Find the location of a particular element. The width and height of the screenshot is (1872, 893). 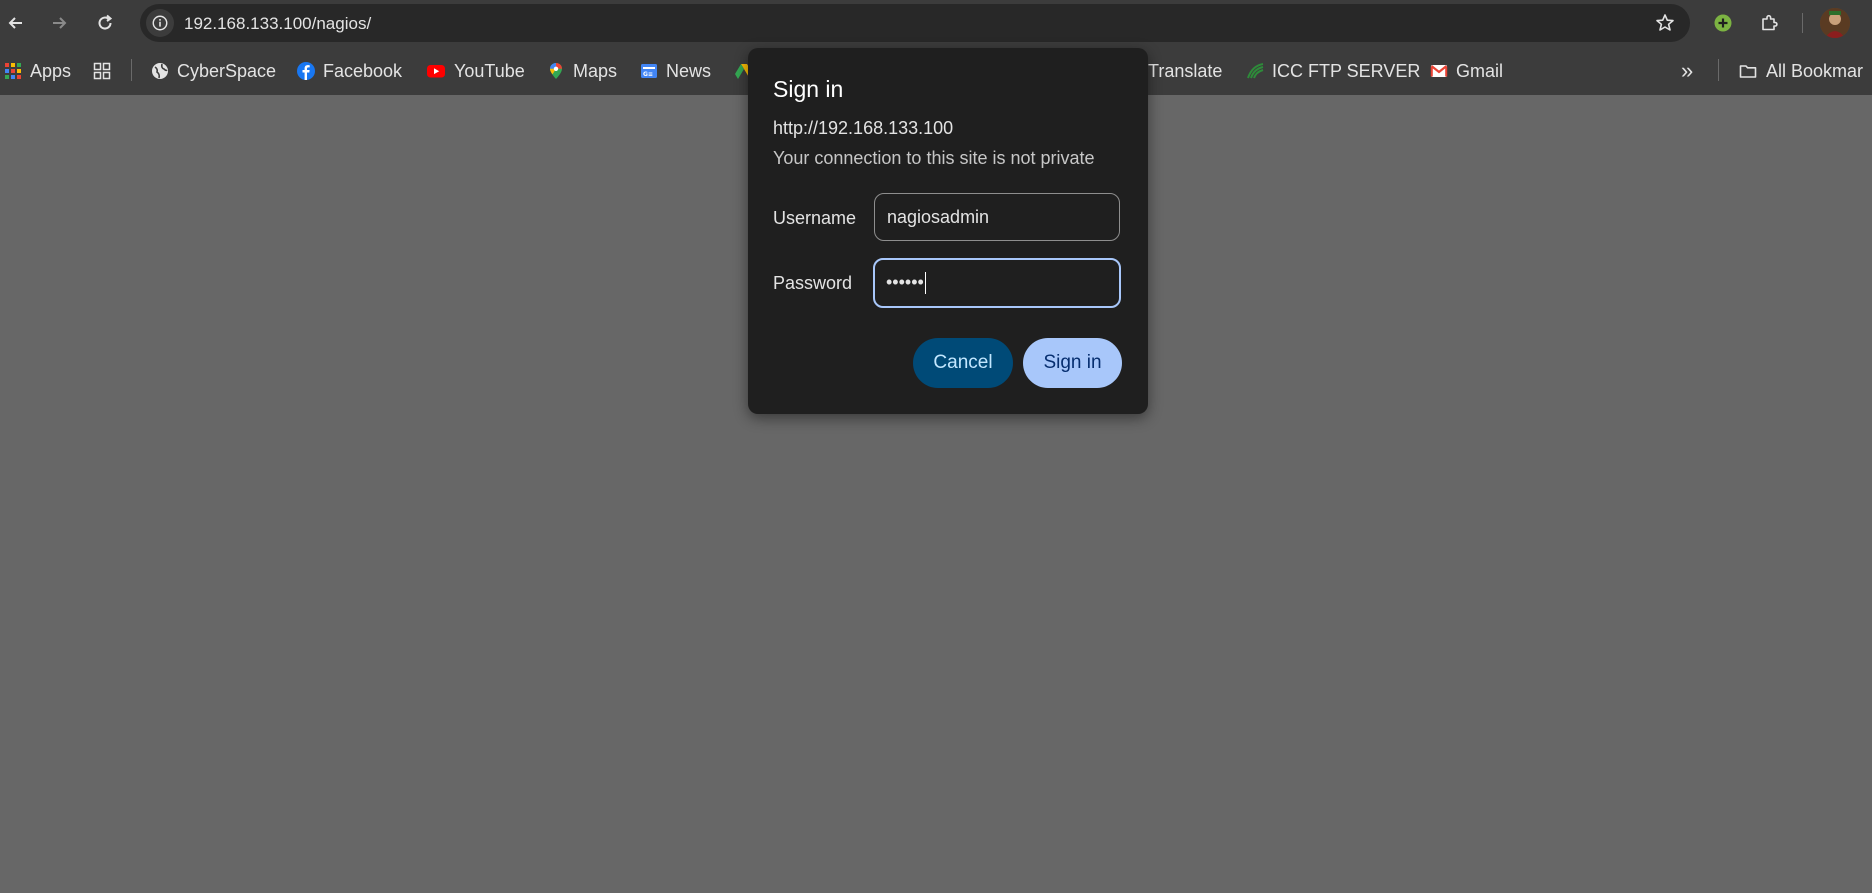

password-value: •••••• is located at coordinates (905, 282).